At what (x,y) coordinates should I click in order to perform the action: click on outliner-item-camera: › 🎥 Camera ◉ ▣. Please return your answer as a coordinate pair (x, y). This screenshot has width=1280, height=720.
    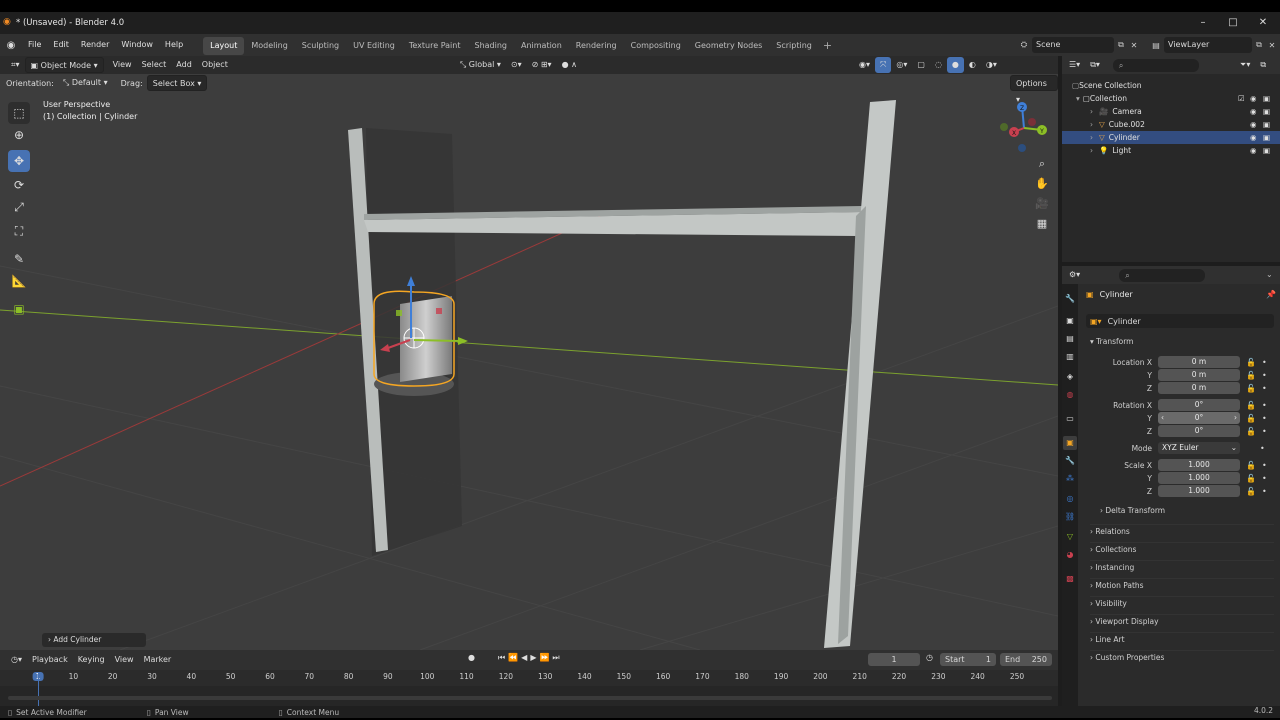
    Looking at the image, I should click on (1171, 111).